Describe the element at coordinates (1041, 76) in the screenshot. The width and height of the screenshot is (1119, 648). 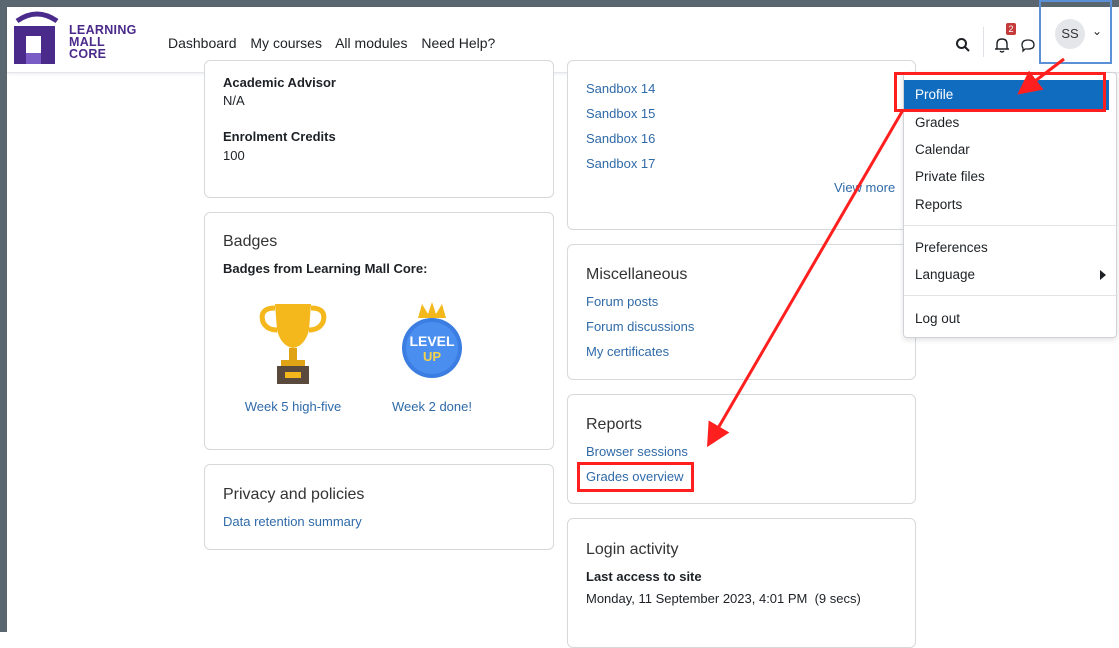
I see `annotation-arrow-to-profile` at that location.